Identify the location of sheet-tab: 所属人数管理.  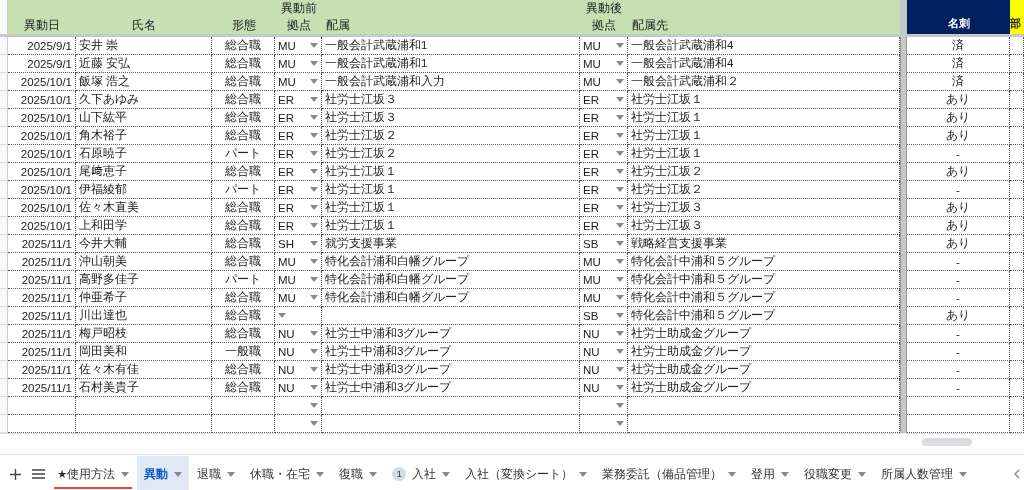
(924, 473).